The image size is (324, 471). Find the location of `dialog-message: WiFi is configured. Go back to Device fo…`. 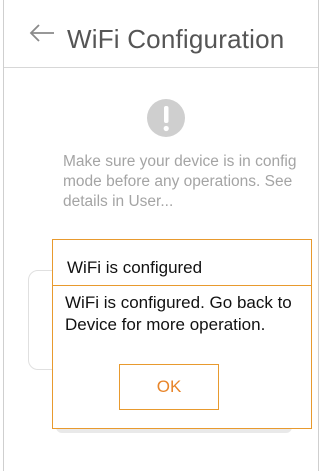

dialog-message: WiFi is configured. Go back to Device fo… is located at coordinates (178, 313).